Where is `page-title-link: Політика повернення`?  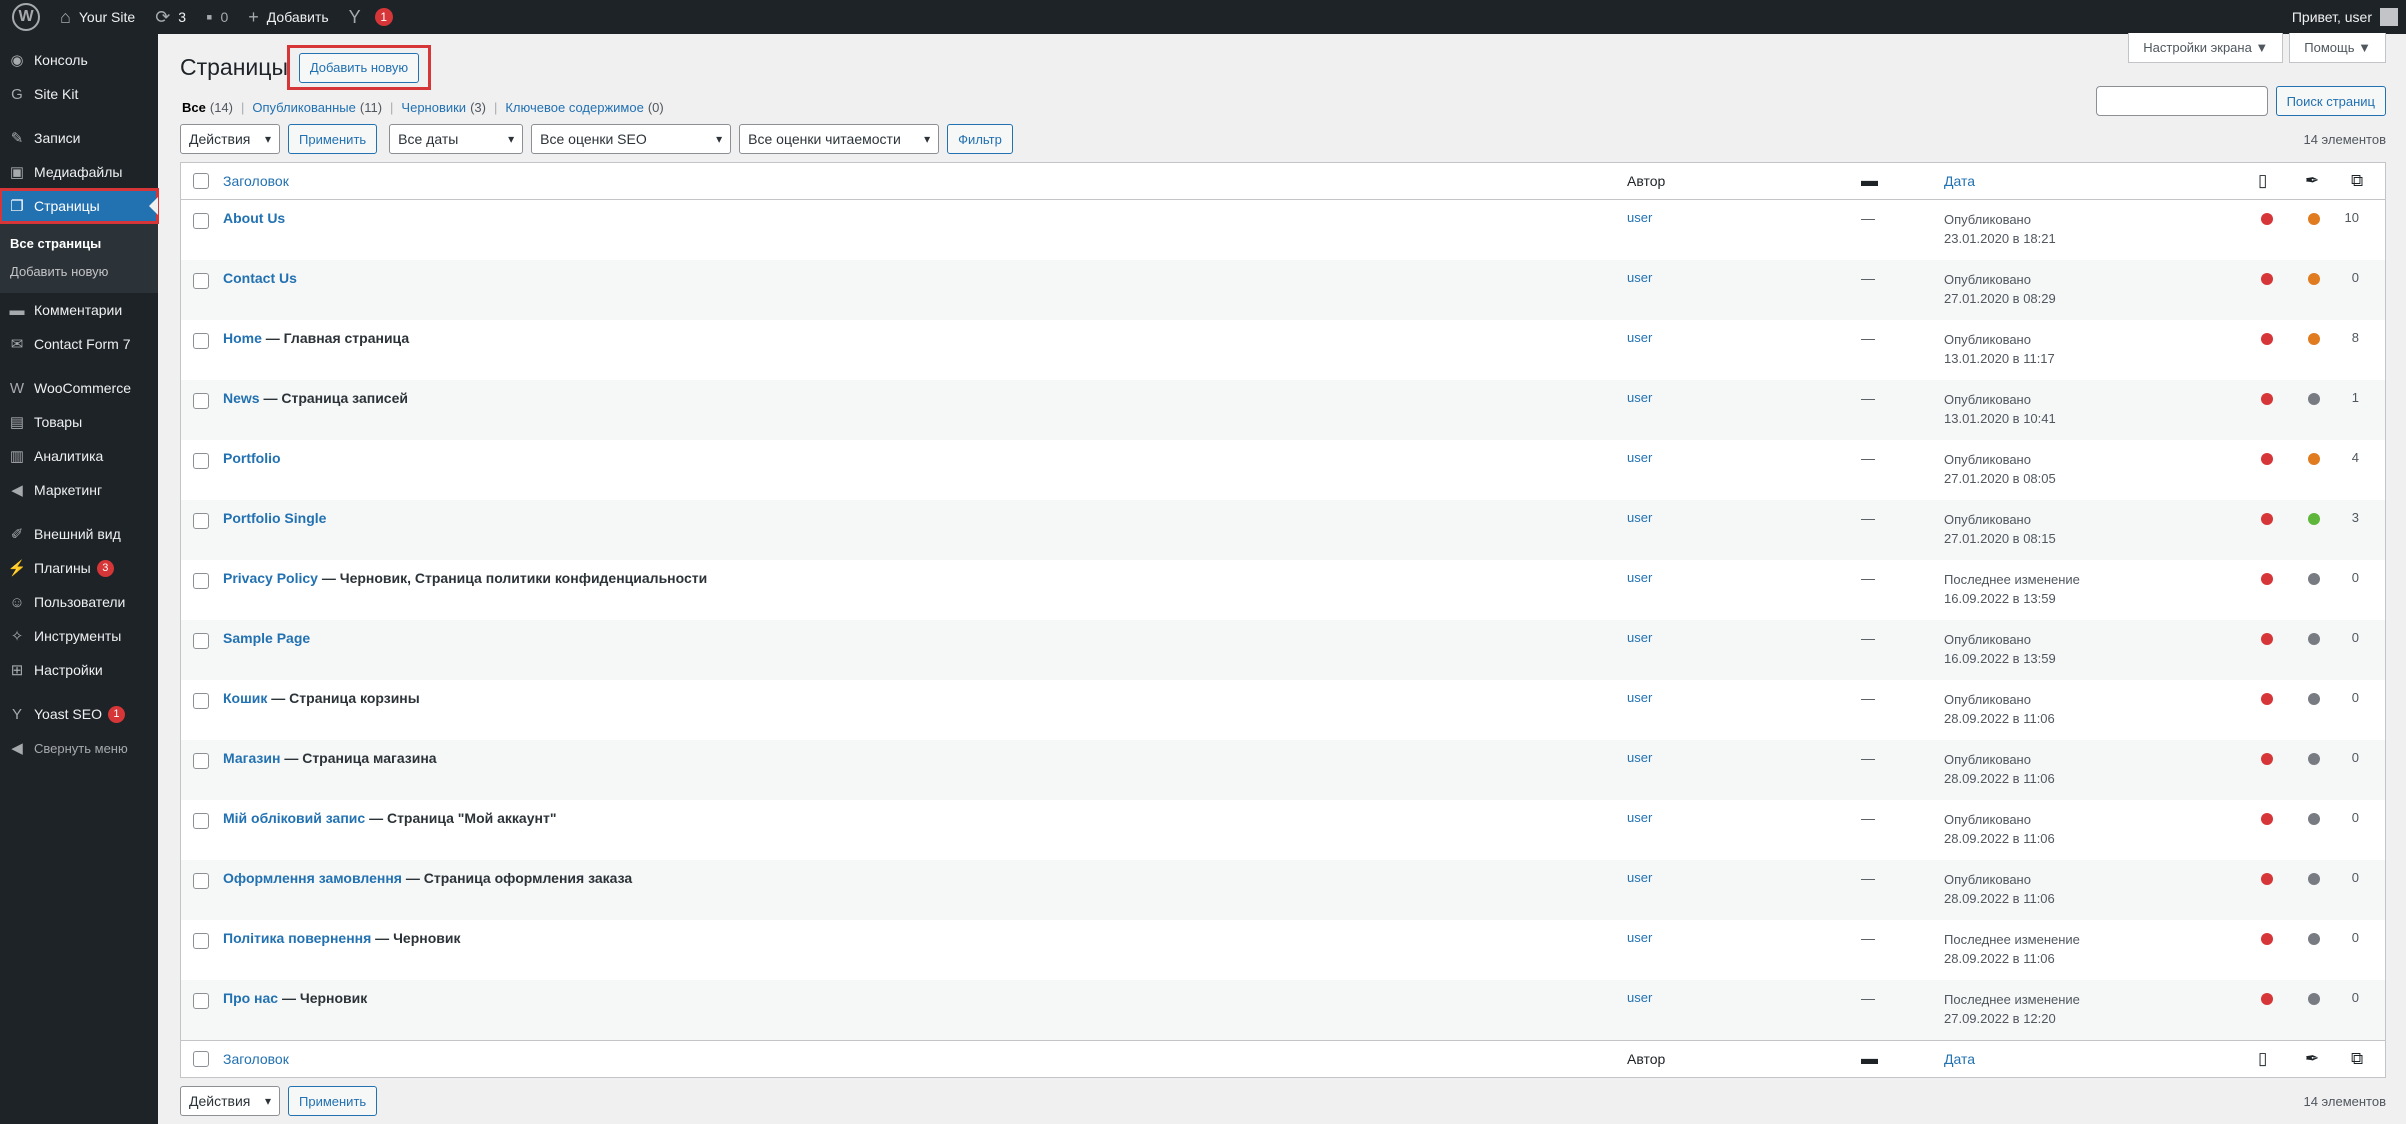 page-title-link: Політика повернення is located at coordinates (297, 938).